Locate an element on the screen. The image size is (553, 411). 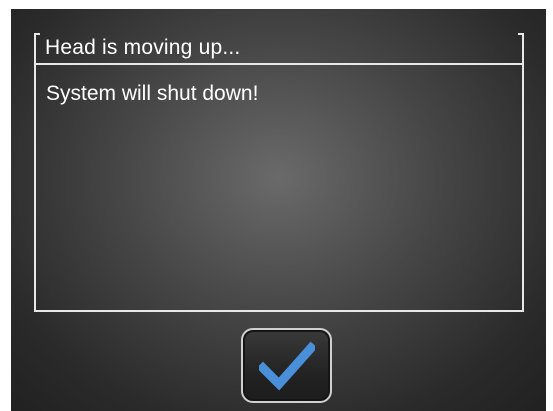
title-frame-right is located at coordinates (521, 48).